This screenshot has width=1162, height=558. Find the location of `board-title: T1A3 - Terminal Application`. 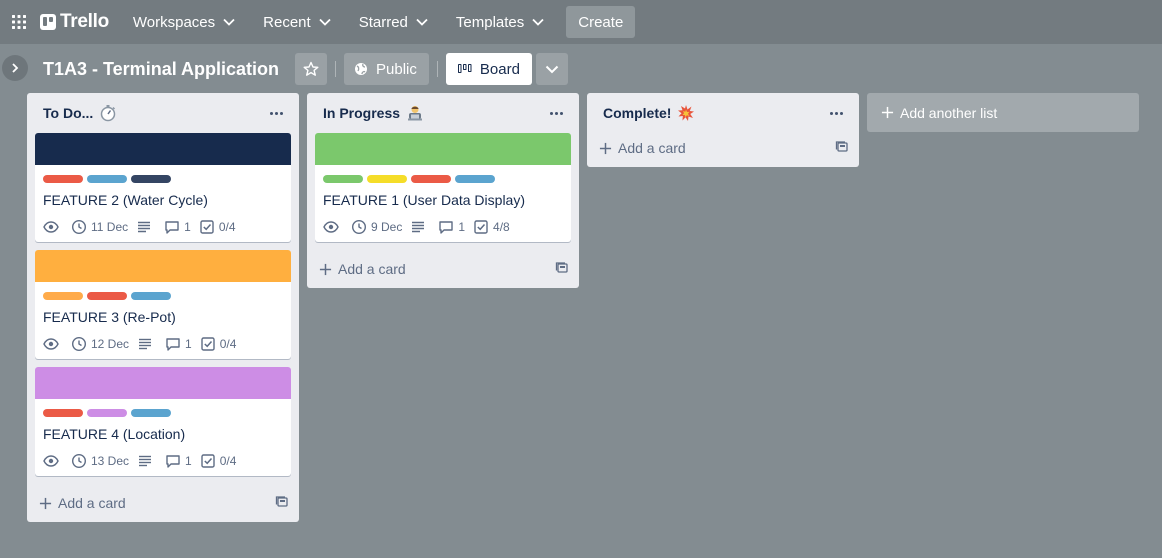

board-title: T1A3 - Terminal Application is located at coordinates (161, 69).